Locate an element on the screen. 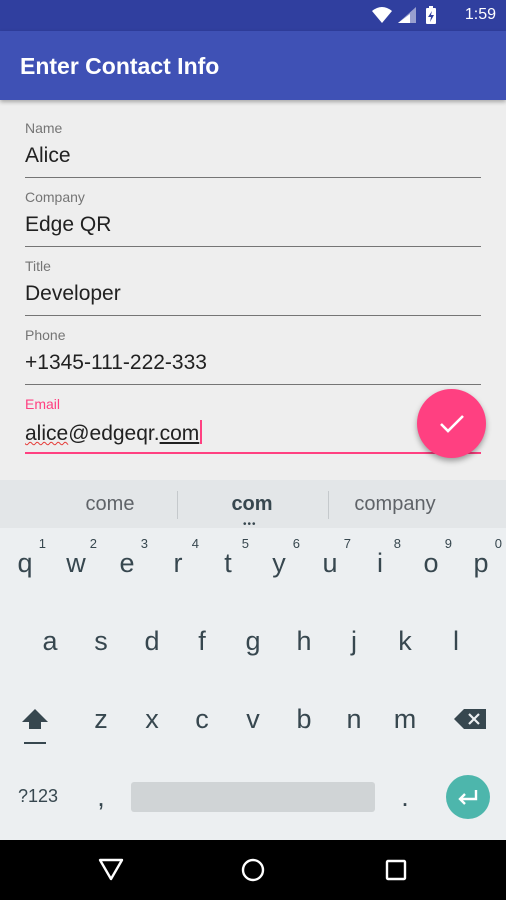 This screenshot has width=506, height=900. key-b: b is located at coordinates (304, 719).